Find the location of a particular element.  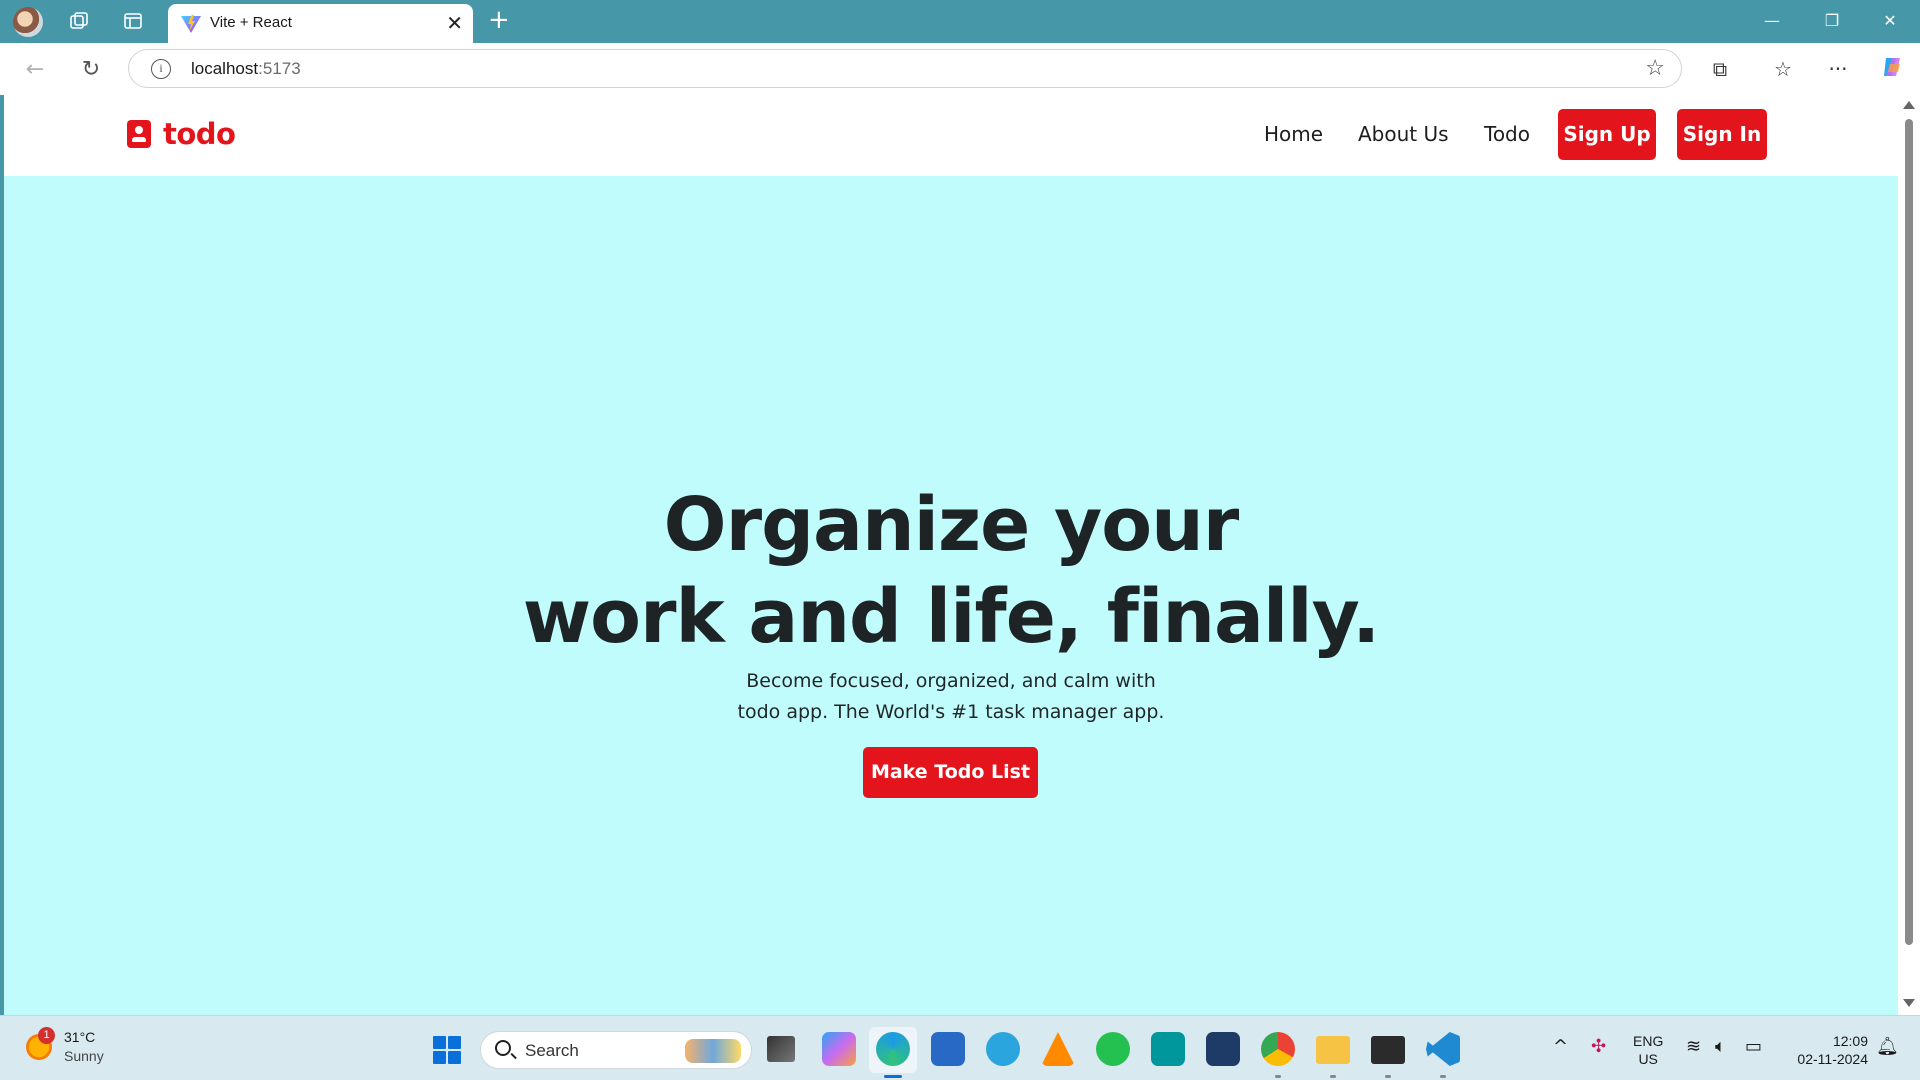

new-tab-button: + is located at coordinates (499, 20).